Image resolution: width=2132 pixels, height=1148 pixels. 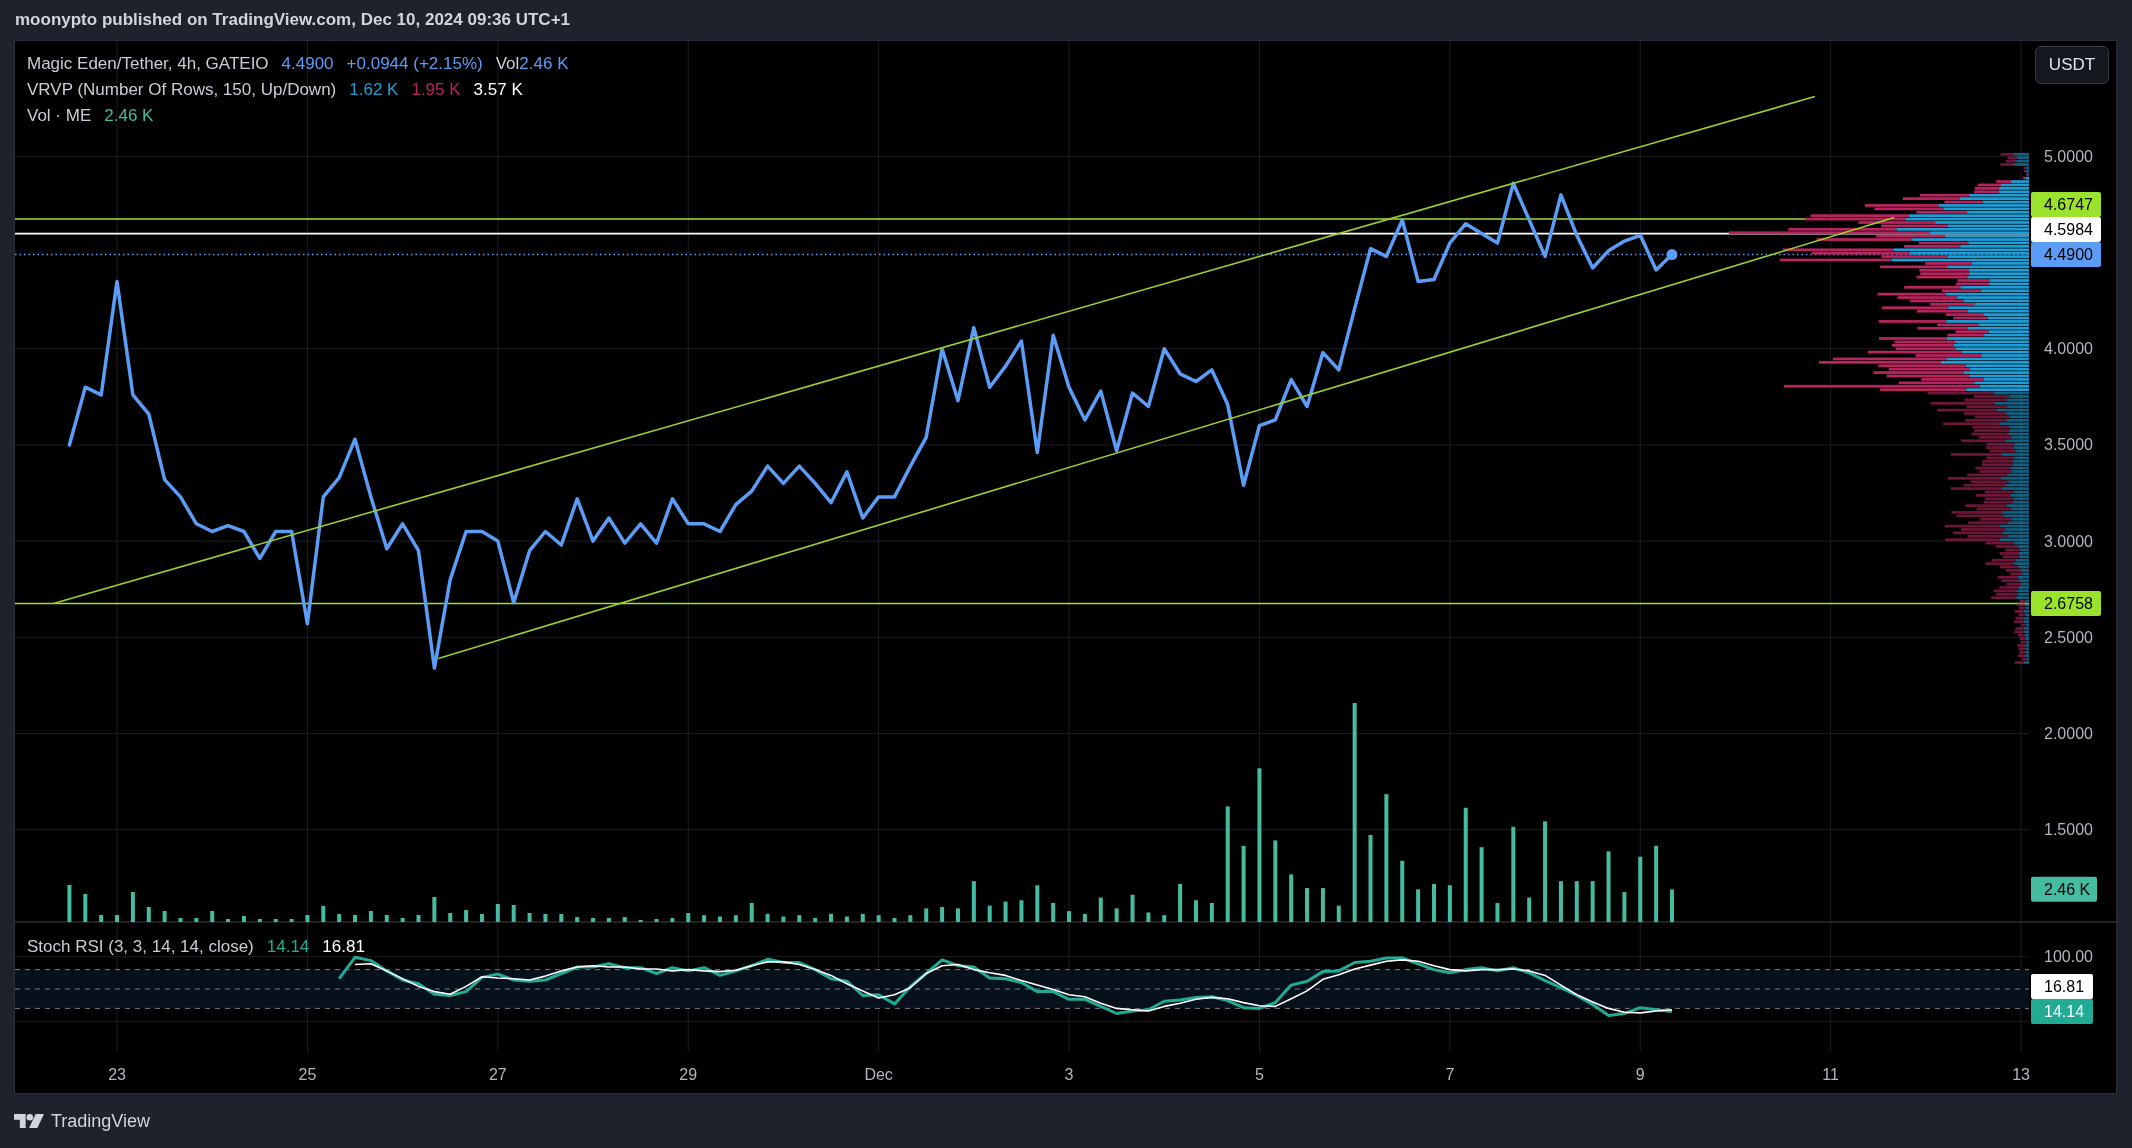 What do you see at coordinates (2068, 957) in the screenshot?
I see `stoch-axis-label: 100.00` at bounding box center [2068, 957].